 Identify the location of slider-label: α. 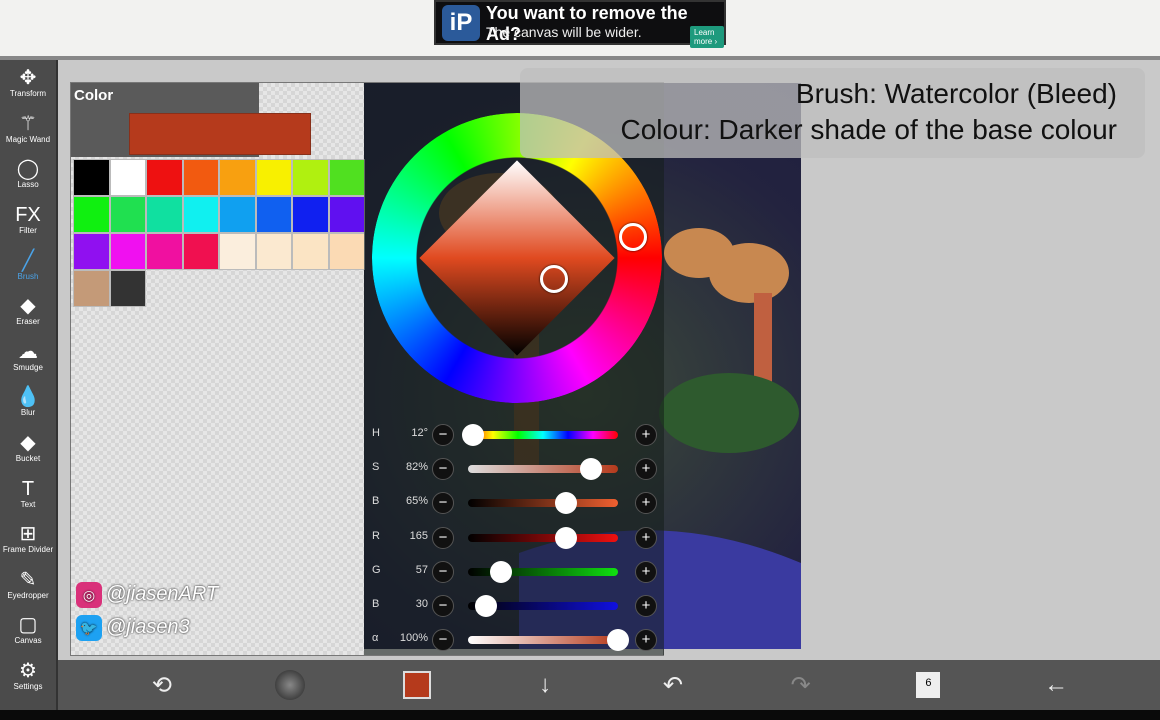
(375, 638).